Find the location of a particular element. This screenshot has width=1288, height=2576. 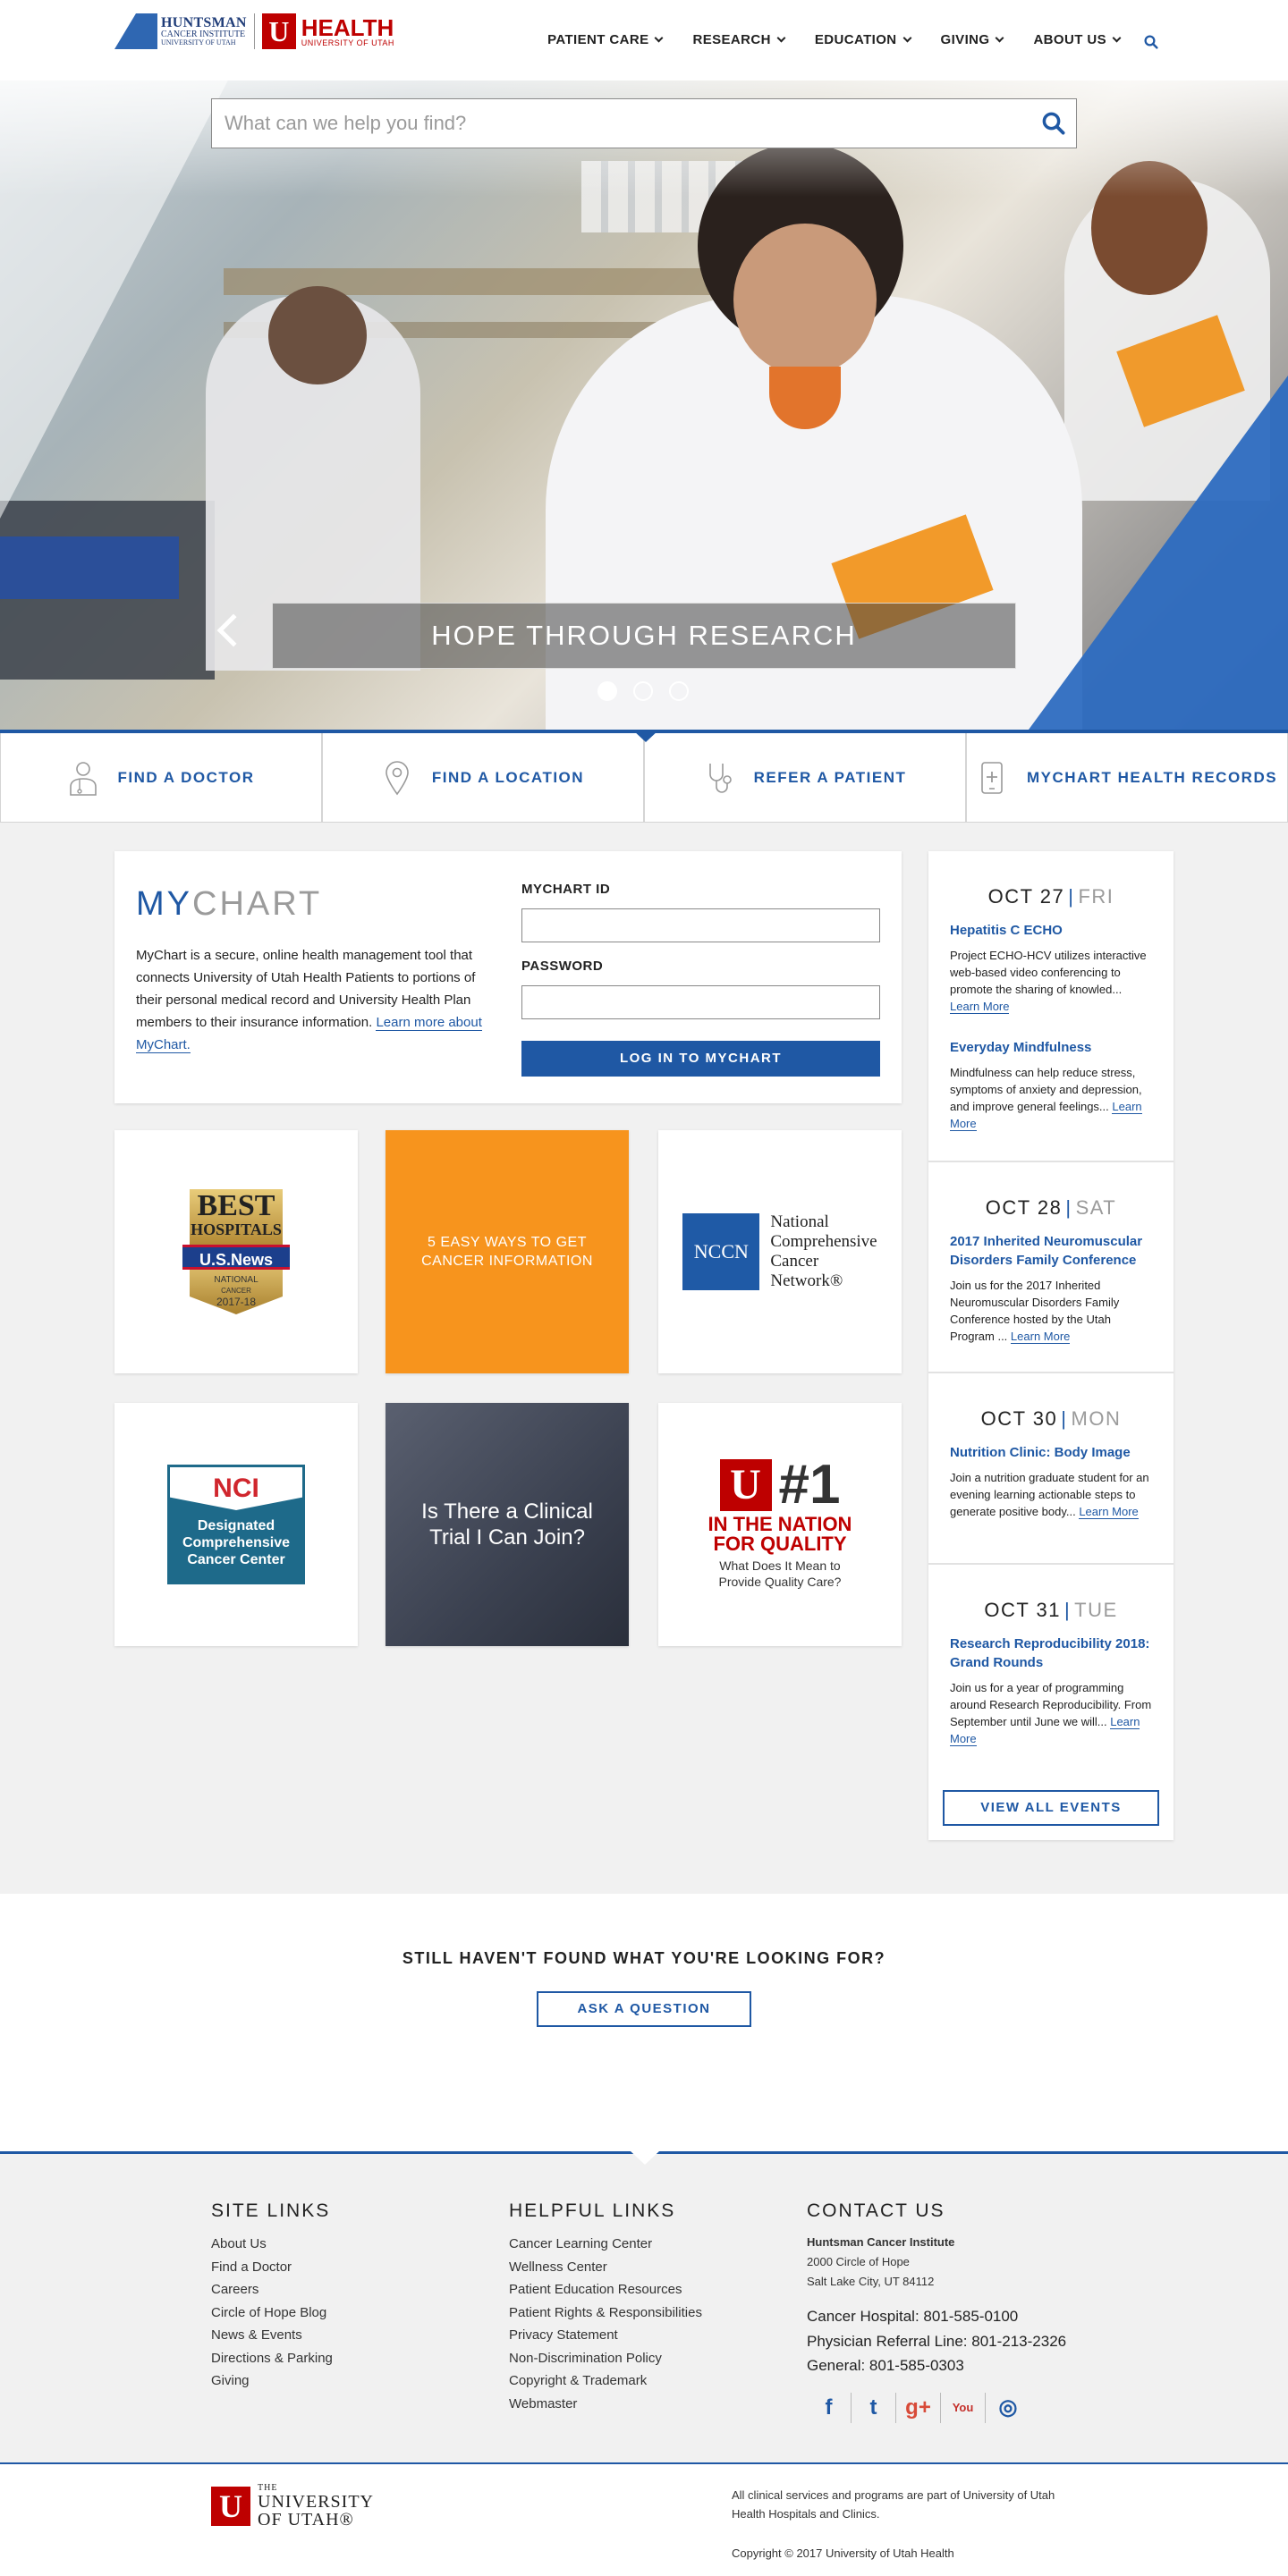

quality-red-line: IN THE NATION is located at coordinates (780, 1524).